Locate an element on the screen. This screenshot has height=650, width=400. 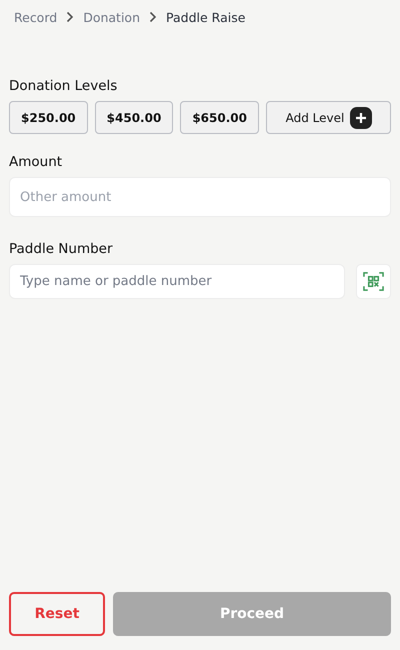
level-button: $450.00 is located at coordinates (134, 117).